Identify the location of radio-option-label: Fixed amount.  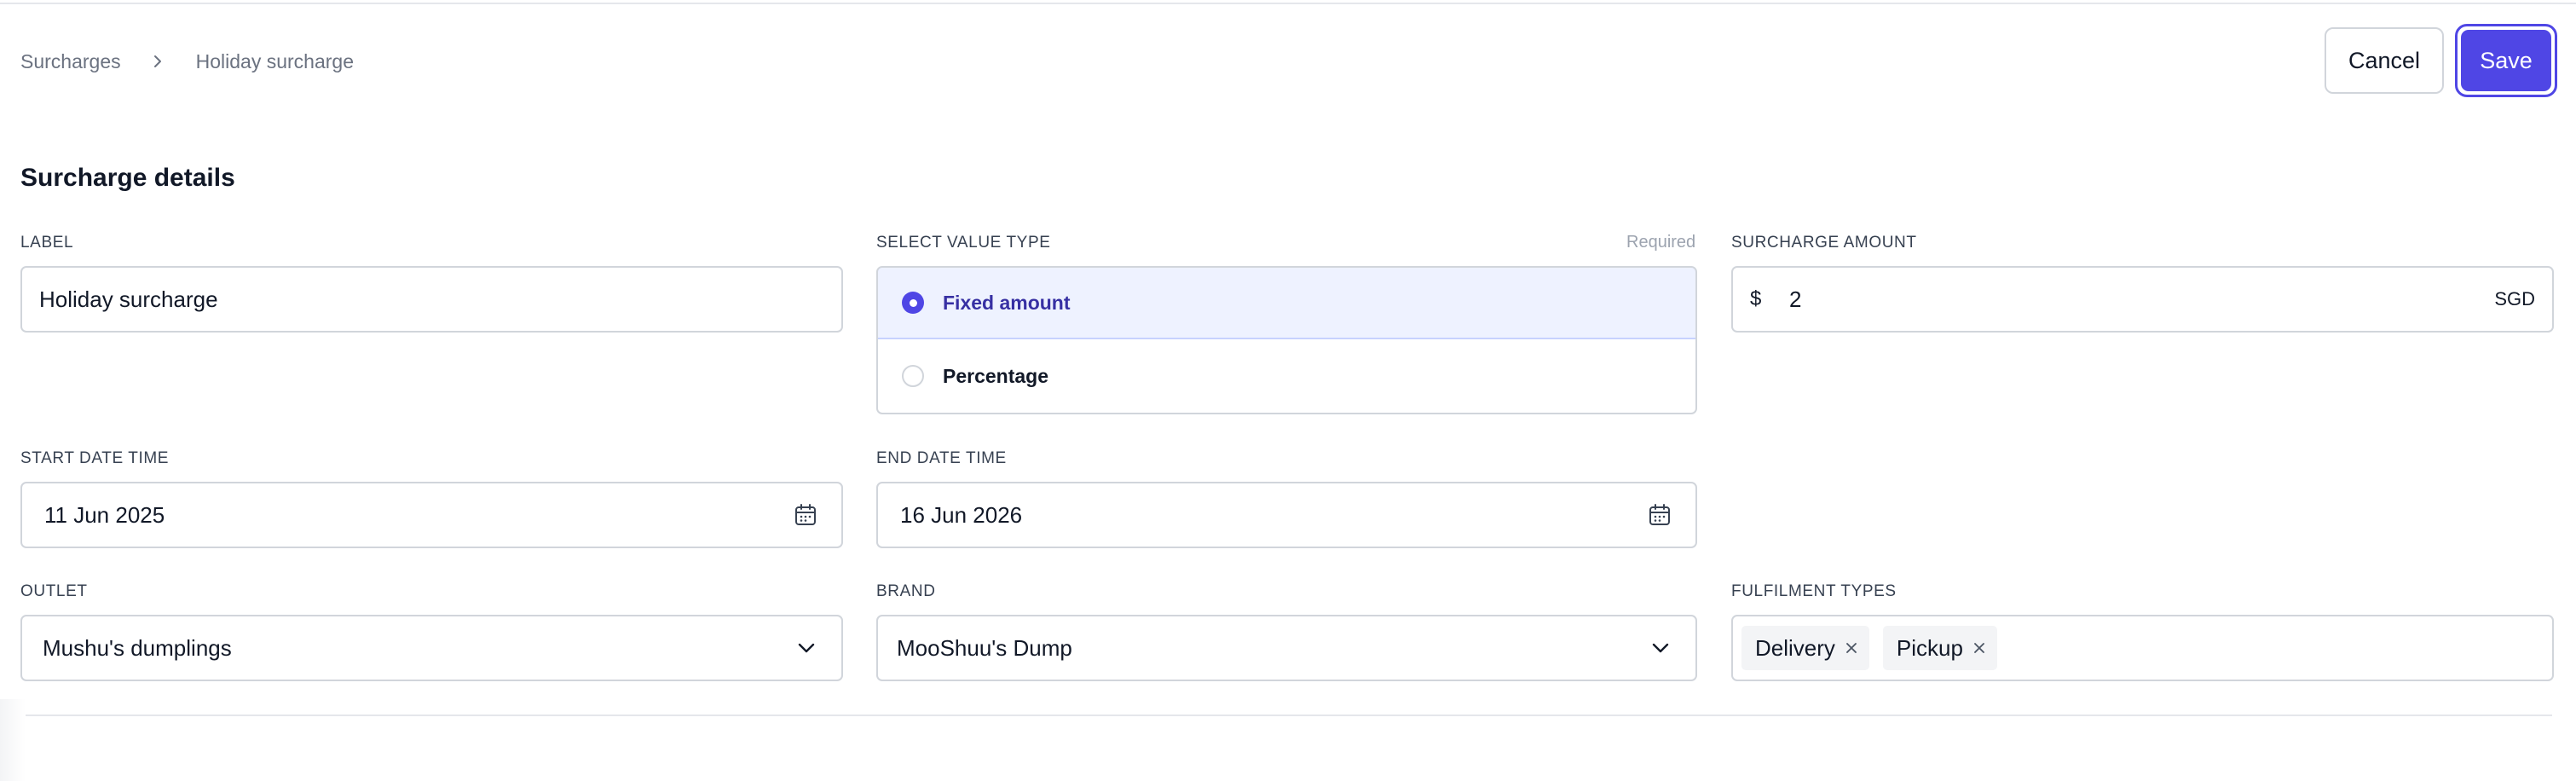
(1007, 302).